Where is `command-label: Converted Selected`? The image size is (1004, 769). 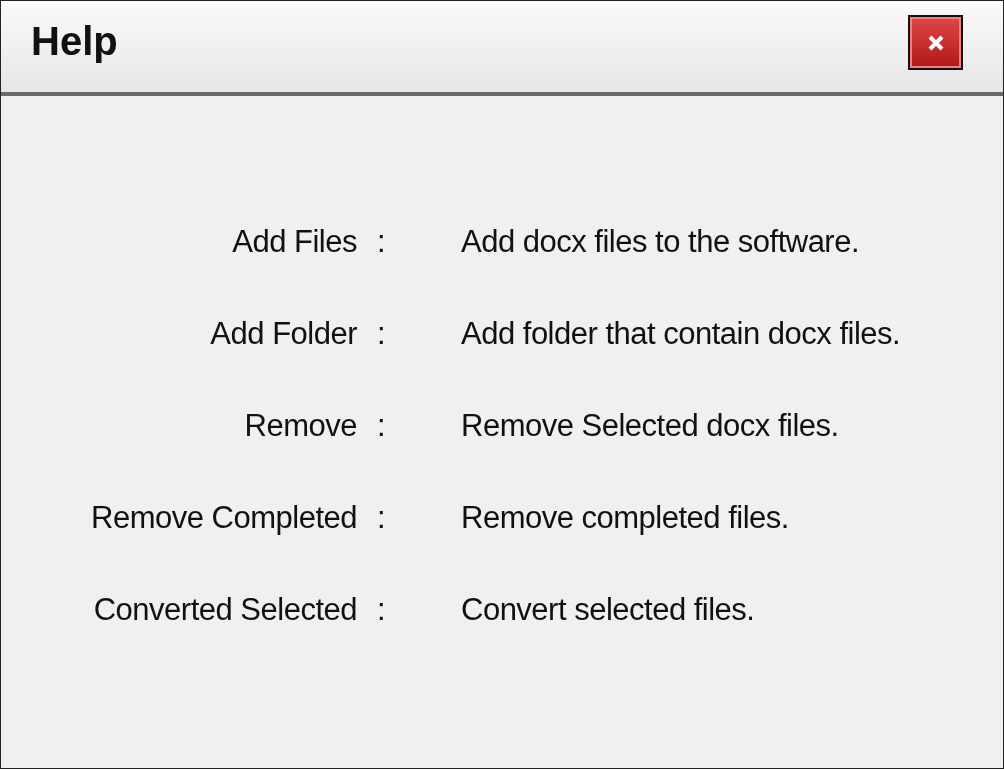 command-label: Converted Selected is located at coordinates (225, 609).